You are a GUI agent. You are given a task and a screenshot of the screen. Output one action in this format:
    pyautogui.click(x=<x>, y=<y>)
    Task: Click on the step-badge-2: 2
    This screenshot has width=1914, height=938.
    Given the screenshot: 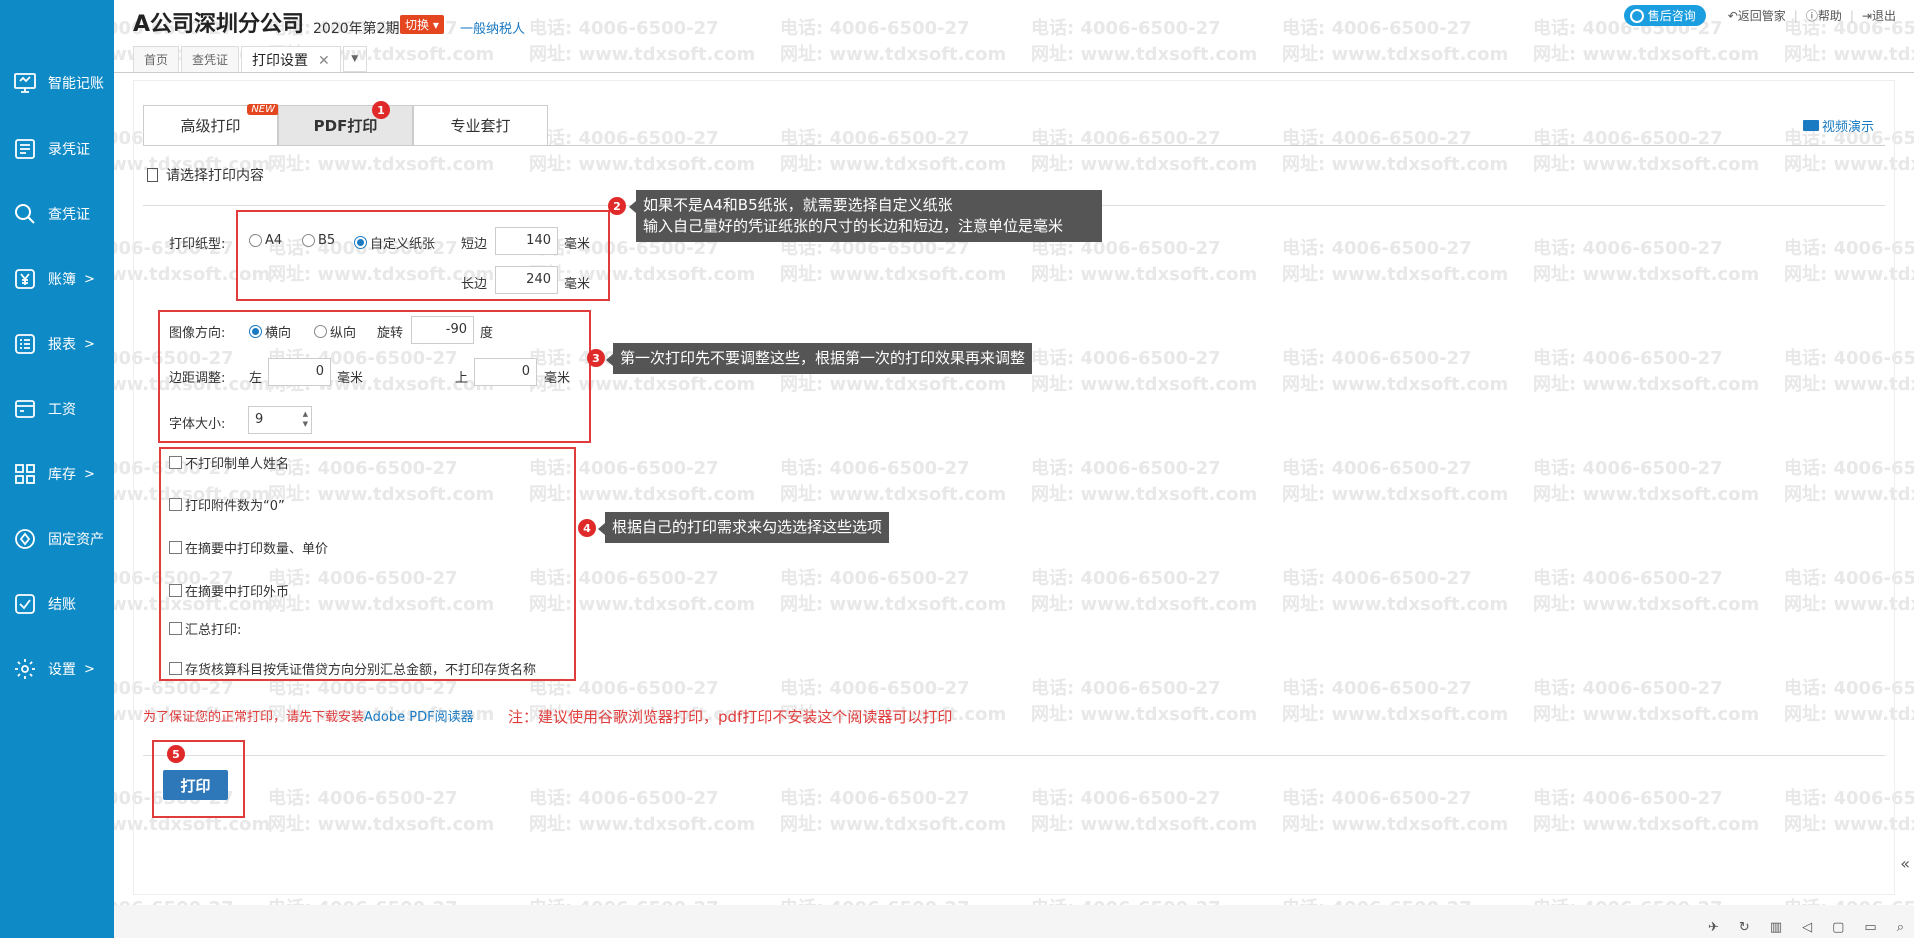 What is the action you would take?
    pyautogui.click(x=617, y=206)
    